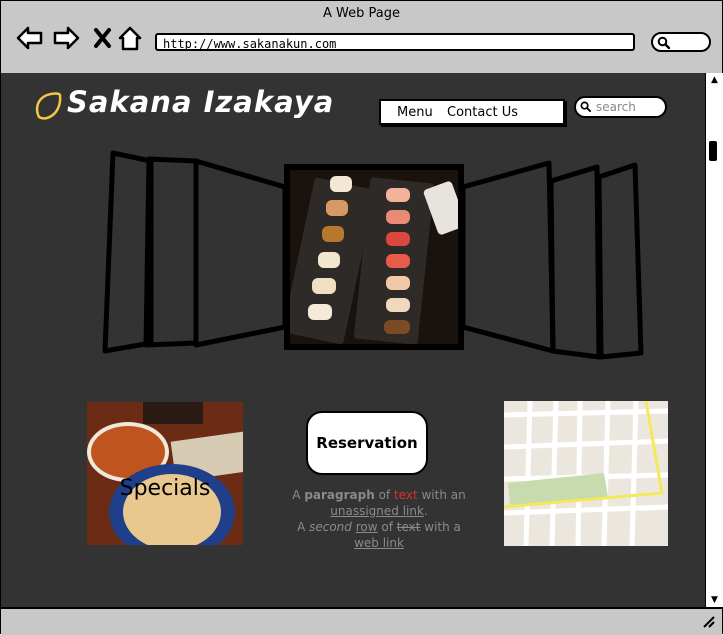 Image resolution: width=723 pixels, height=635 pixels. What do you see at coordinates (374, 257) in the screenshot?
I see `carousel-center-photo` at bounding box center [374, 257].